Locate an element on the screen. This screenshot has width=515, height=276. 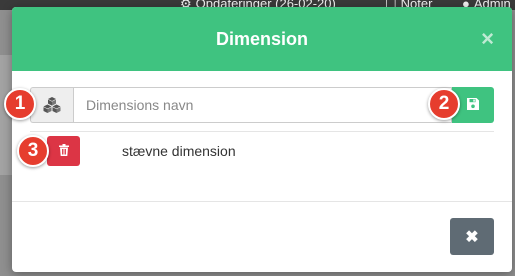
close-icon: × is located at coordinates (487, 39).